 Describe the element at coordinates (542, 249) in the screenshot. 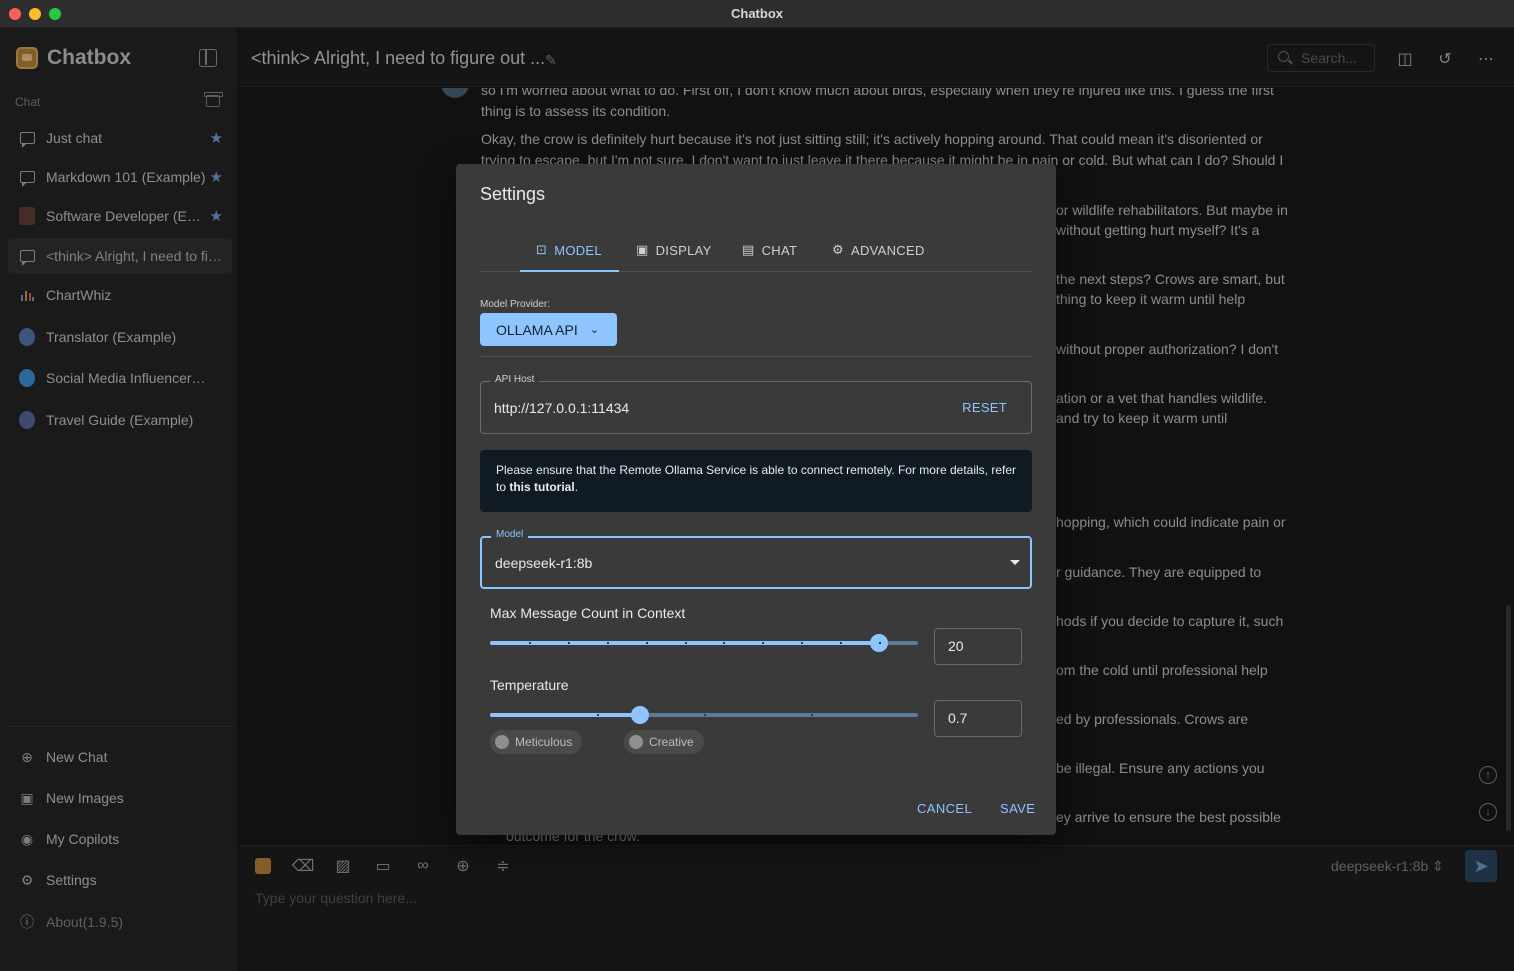

I see `robot-icon: ⊡` at that location.